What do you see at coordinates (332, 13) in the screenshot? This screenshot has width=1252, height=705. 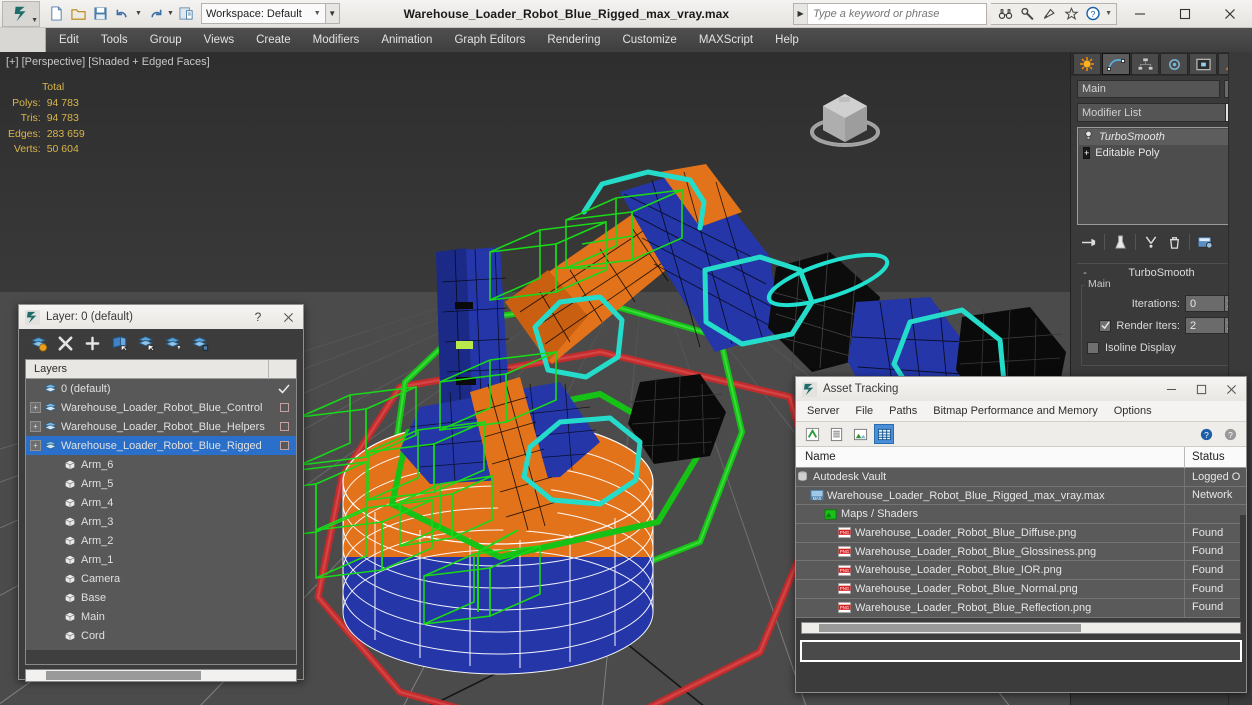 I see `workspace-expand-button: ▼` at bounding box center [332, 13].